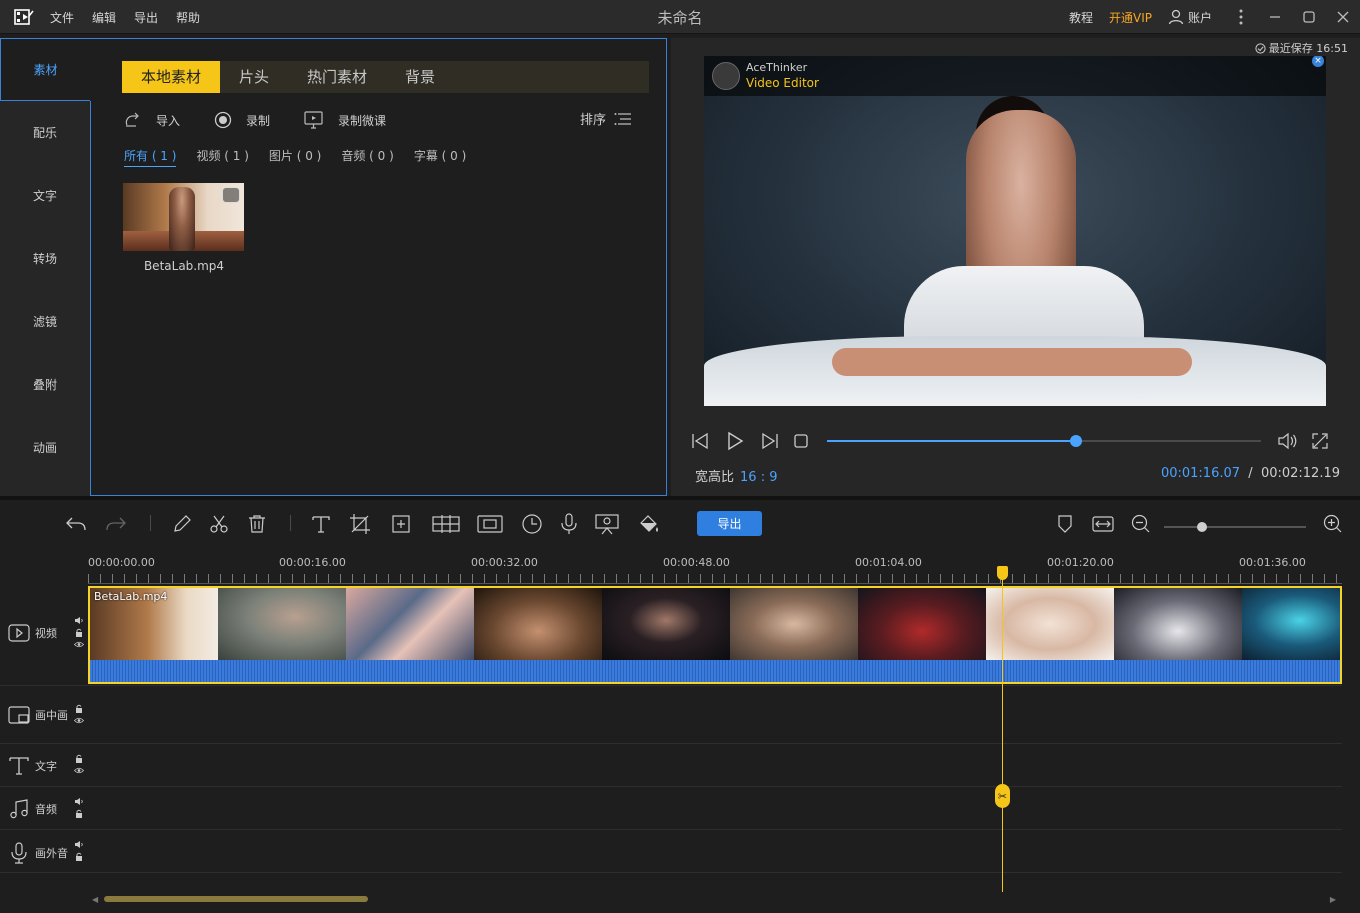  What do you see at coordinates (321, 524) in the screenshot?
I see `text-tool-button` at bounding box center [321, 524].